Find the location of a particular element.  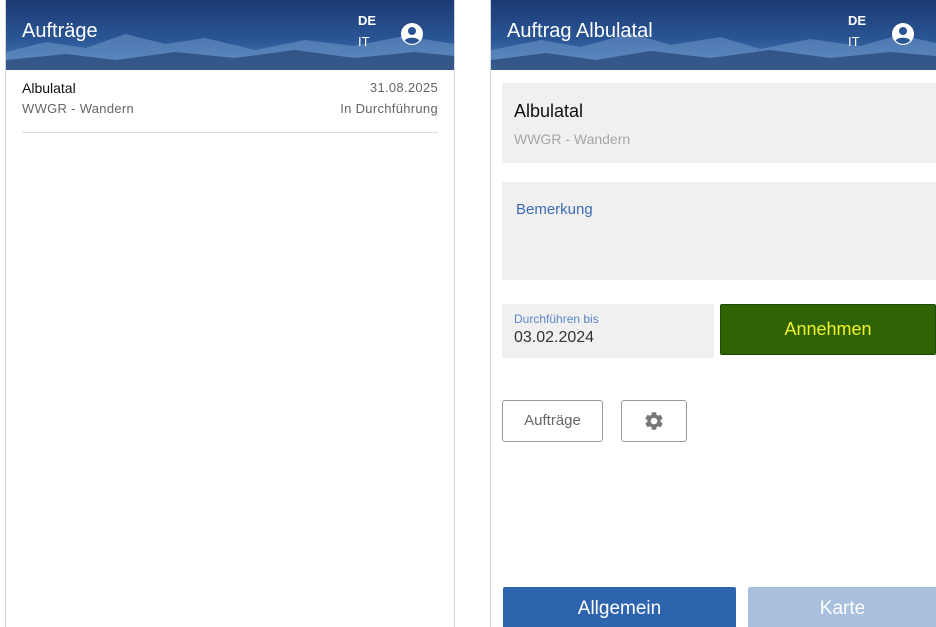

tab-general: Allgemein is located at coordinates (619, 607).